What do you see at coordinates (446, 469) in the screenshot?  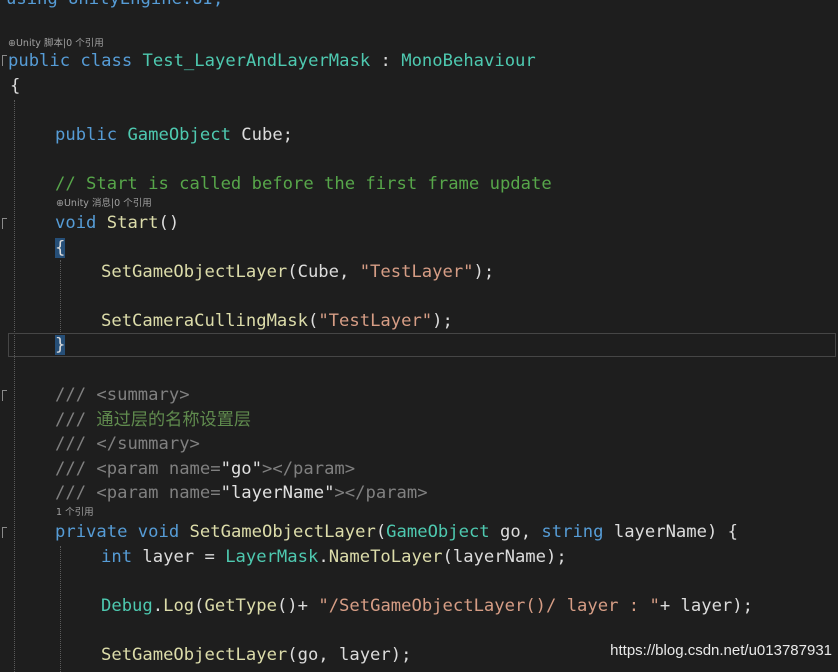 I see `code-line-doc-param-go: /// <param name="go"></param>` at bounding box center [446, 469].